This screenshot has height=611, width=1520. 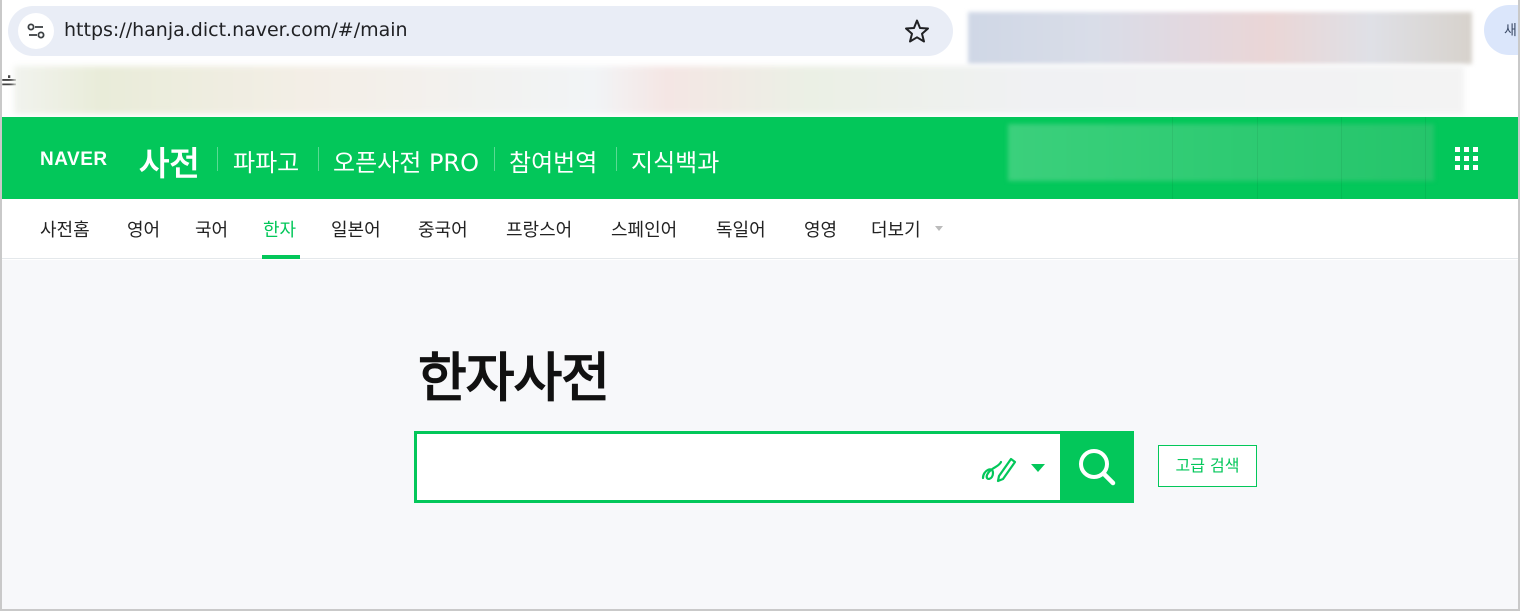 What do you see at coordinates (480, 31) in the screenshot?
I see `address-bar: https://hanja.dict.naver.com/#/main` at bounding box center [480, 31].